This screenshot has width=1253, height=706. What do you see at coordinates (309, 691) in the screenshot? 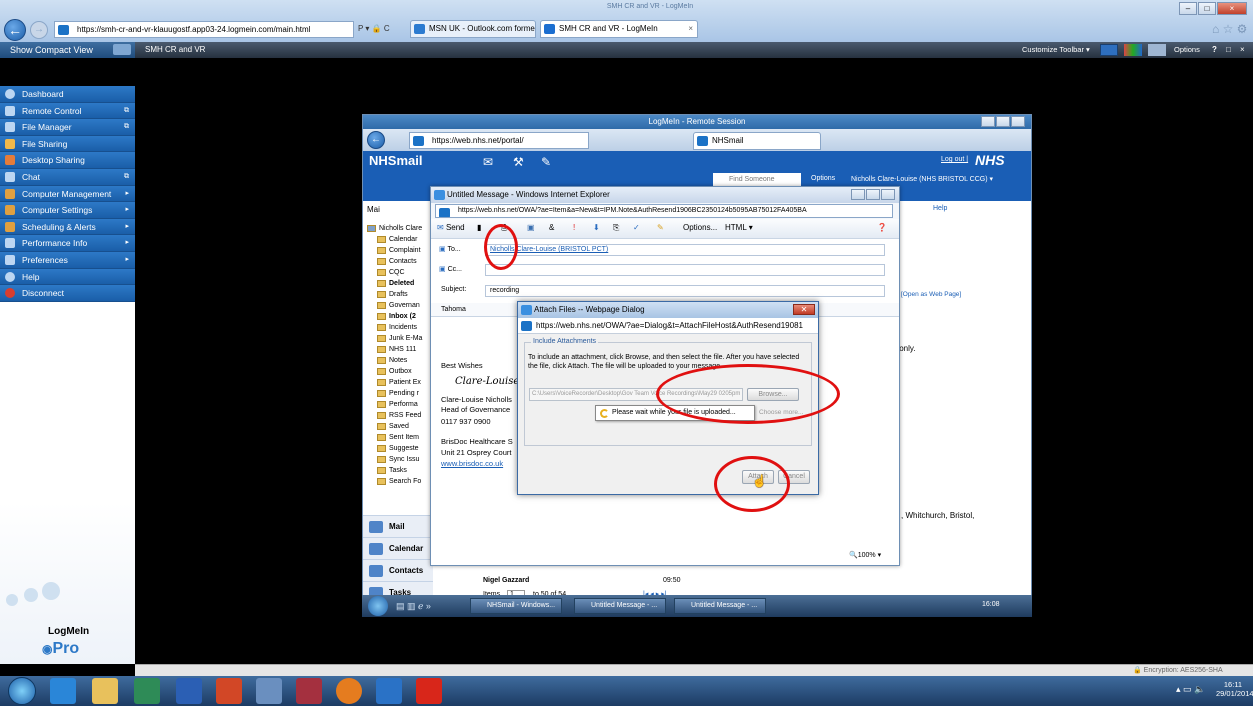
I see `access-taskbar-icon` at bounding box center [309, 691].